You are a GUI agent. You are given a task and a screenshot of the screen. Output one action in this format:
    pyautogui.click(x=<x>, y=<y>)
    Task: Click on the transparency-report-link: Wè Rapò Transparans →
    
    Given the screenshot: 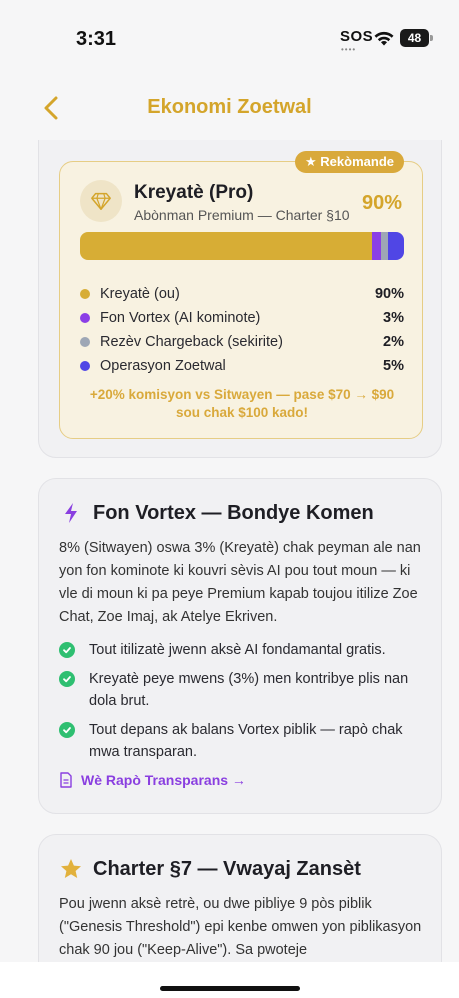 What is the action you would take?
    pyautogui.click(x=152, y=780)
    